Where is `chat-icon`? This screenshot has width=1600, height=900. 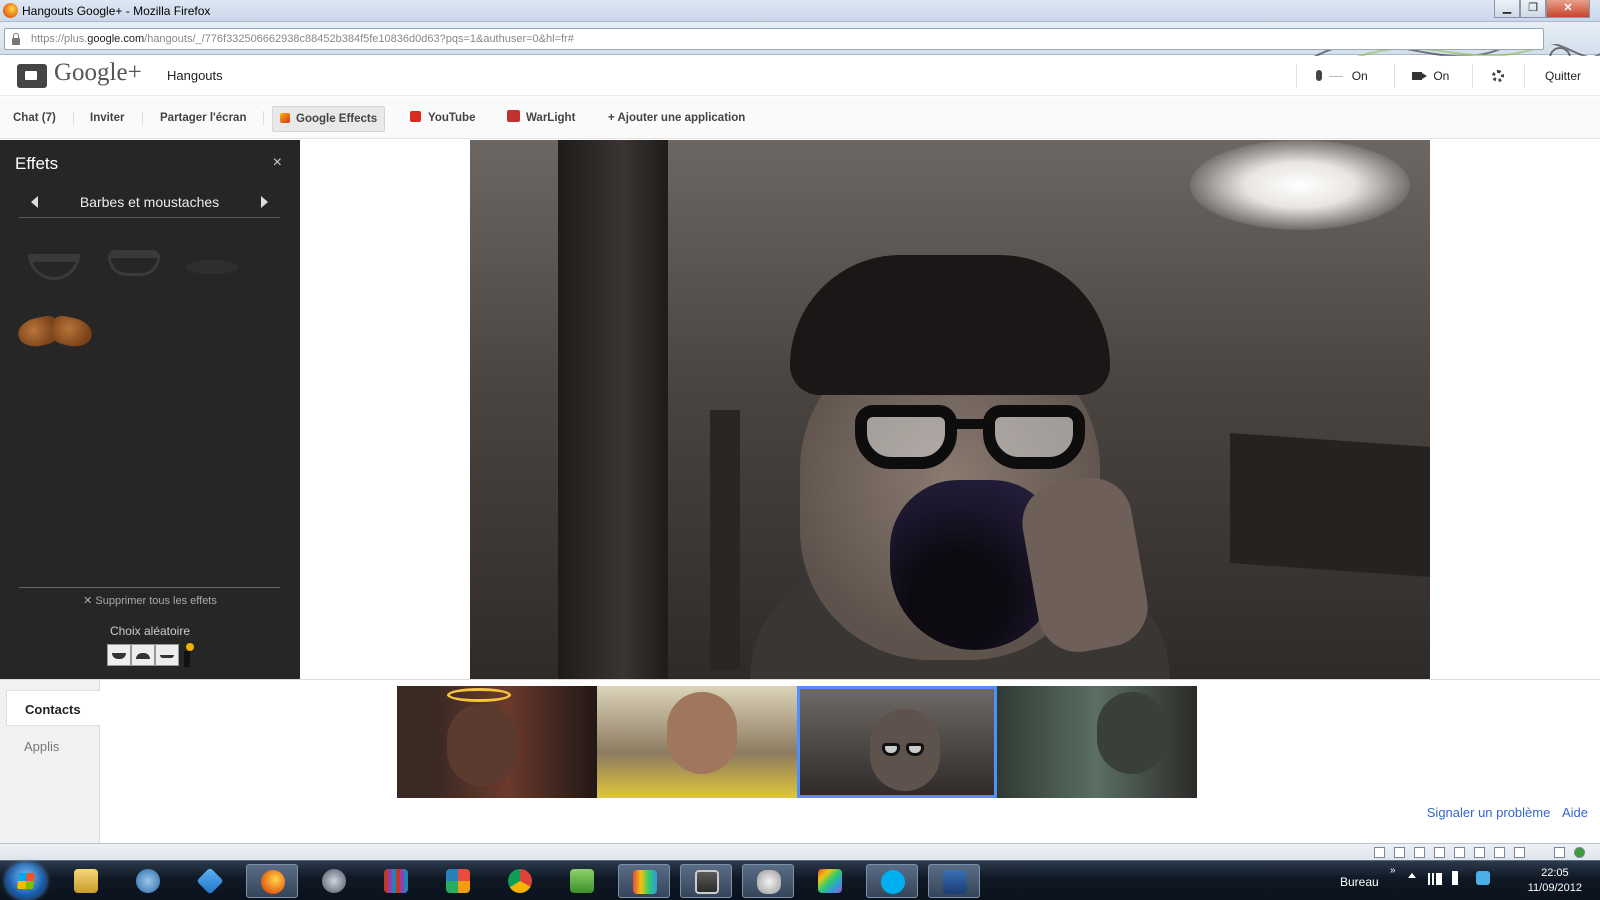
chat-icon is located at coordinates (148, 881).